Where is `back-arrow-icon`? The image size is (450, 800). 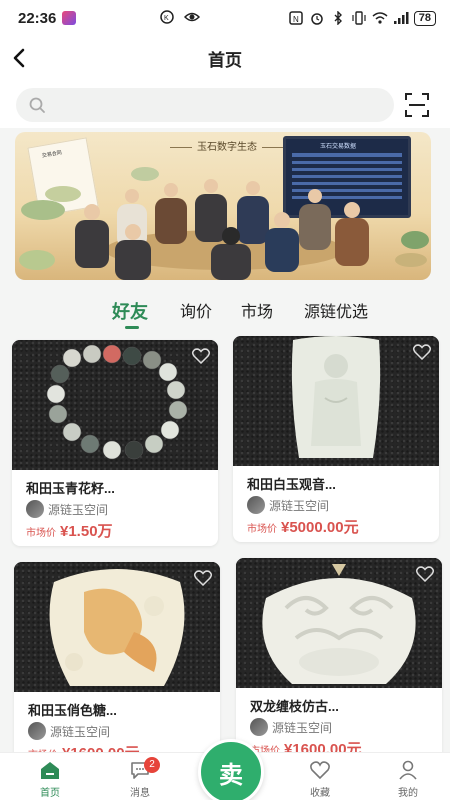 back-arrow-icon is located at coordinates (20, 58).